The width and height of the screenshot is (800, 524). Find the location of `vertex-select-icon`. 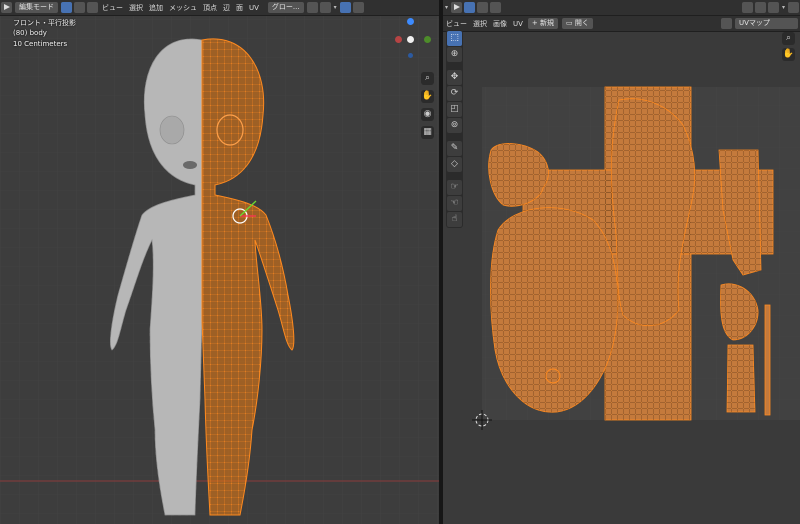

vertex-select-icon is located at coordinates (66, 7).